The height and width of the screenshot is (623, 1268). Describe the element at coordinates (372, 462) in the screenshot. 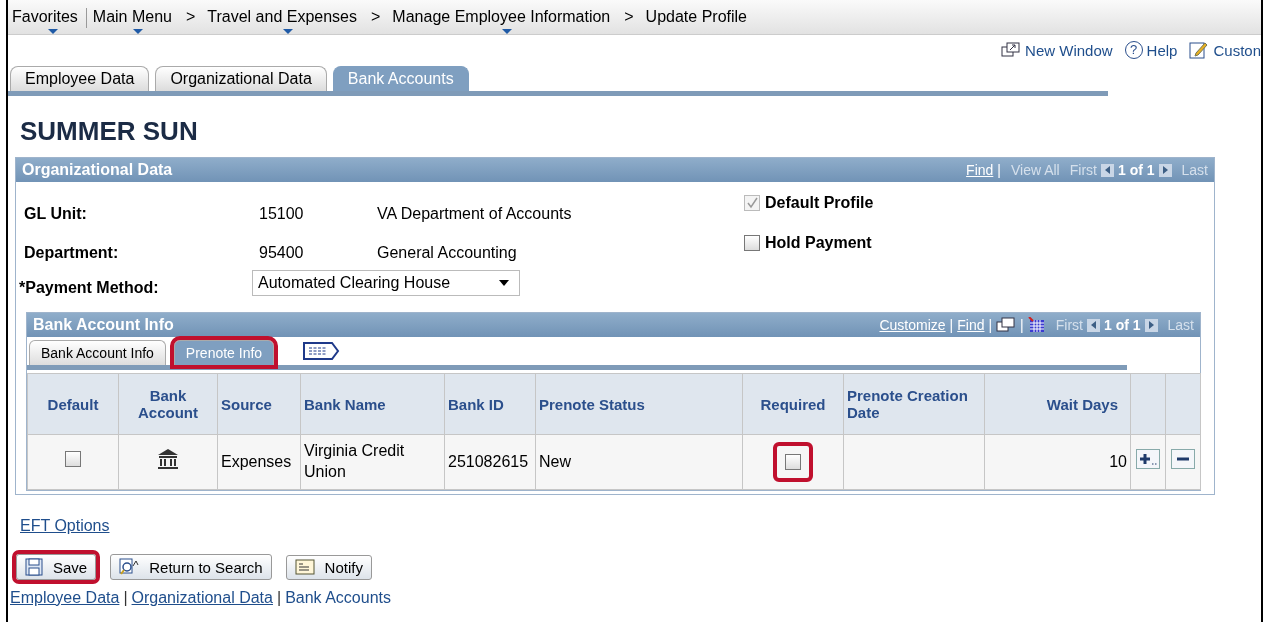

I see `table-cell: Virginia Credit Union` at that location.